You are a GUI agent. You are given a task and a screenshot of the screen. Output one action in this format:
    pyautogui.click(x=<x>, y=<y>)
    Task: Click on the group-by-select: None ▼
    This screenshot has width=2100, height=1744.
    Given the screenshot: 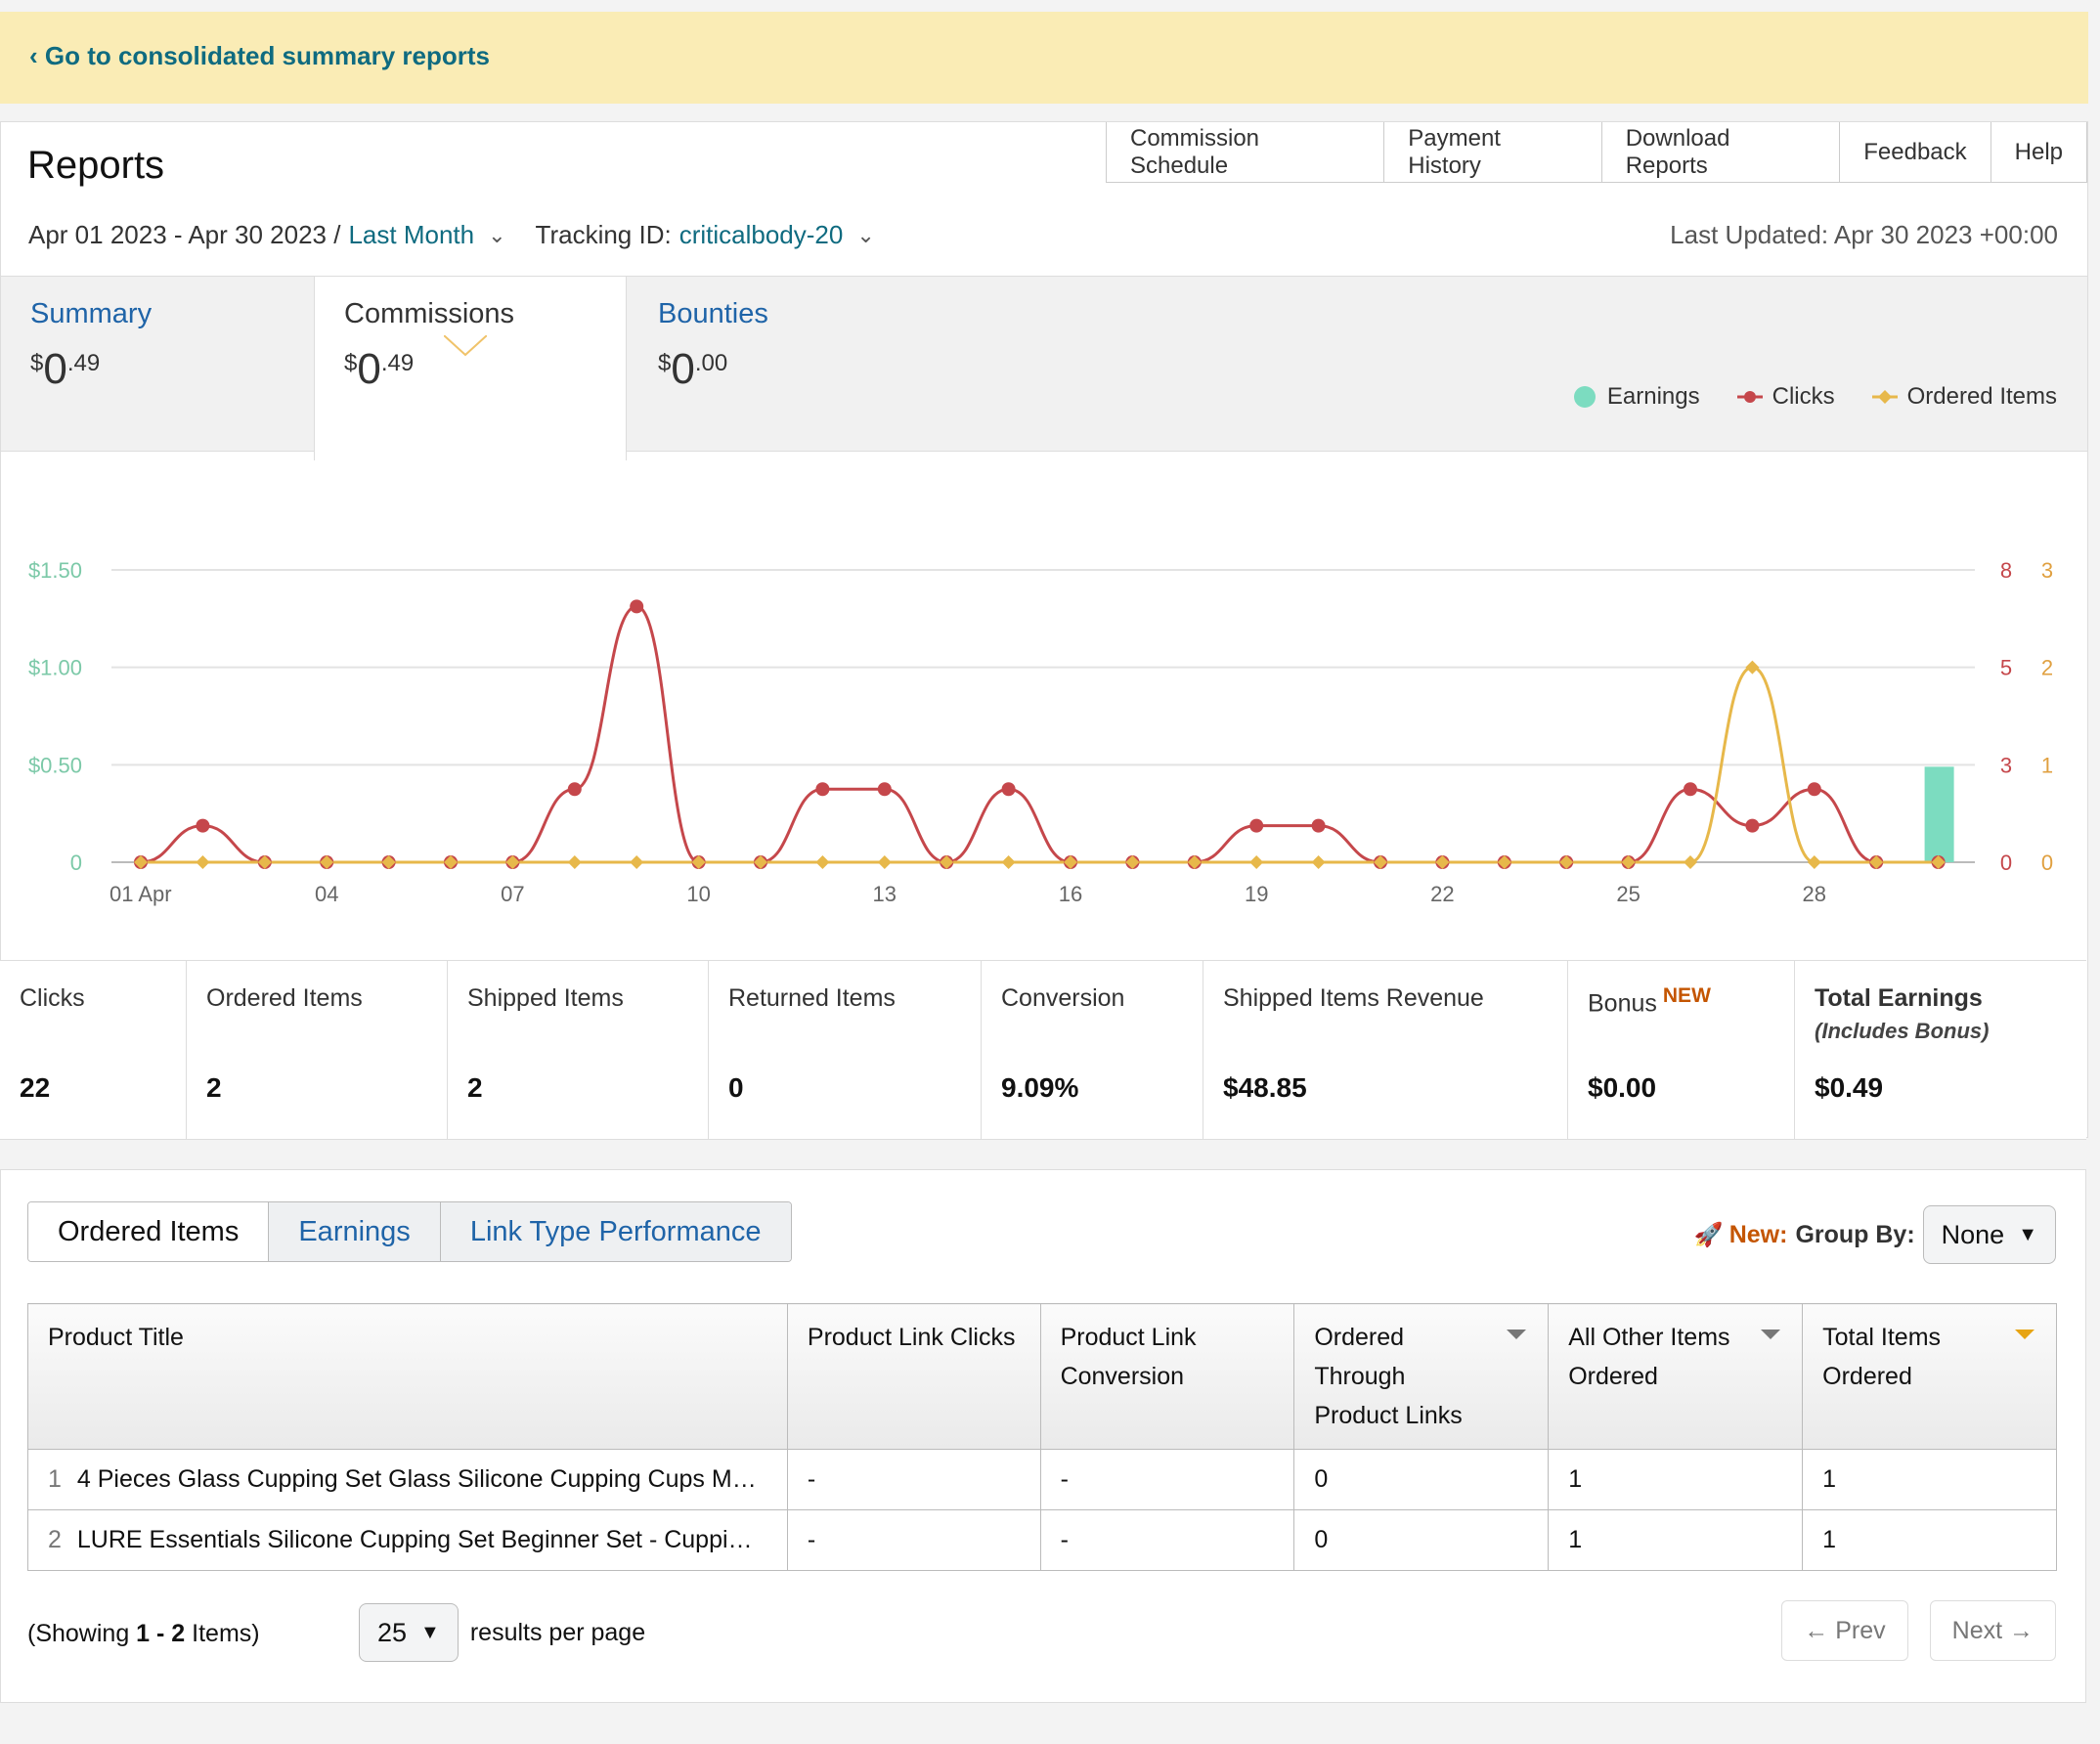 What is the action you would take?
    pyautogui.click(x=1989, y=1234)
    